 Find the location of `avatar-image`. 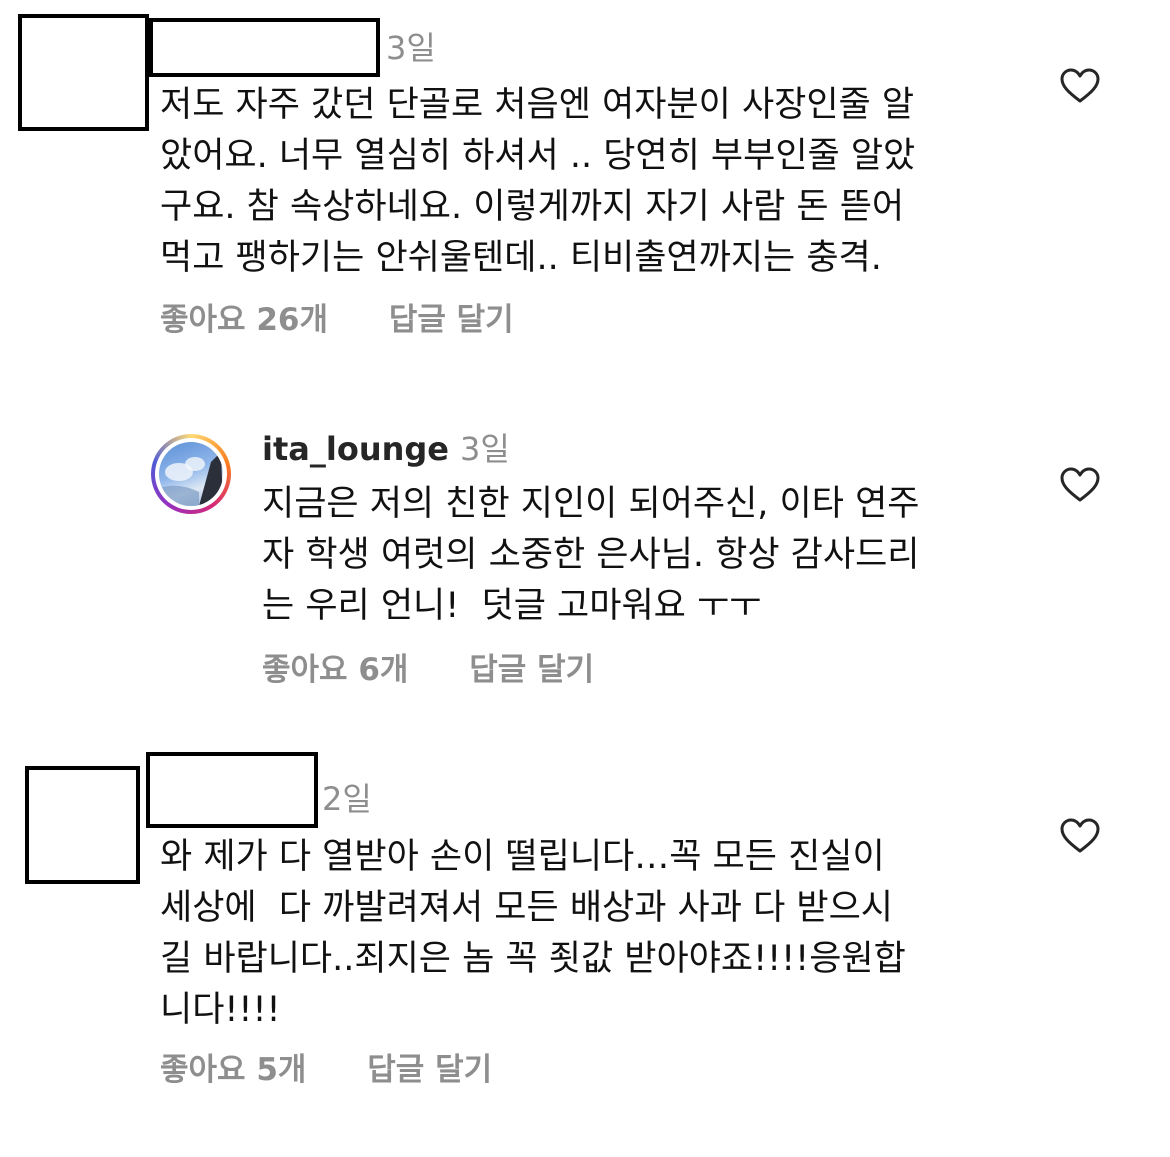

avatar-image is located at coordinates (191, 474).